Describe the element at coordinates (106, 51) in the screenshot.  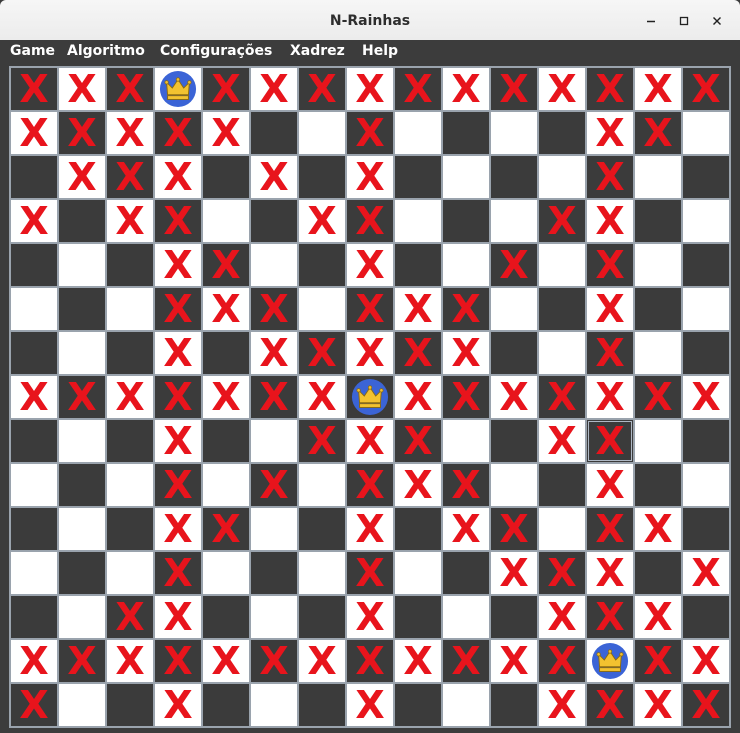
I see `menu-algoritmo: Algoritmo` at that location.